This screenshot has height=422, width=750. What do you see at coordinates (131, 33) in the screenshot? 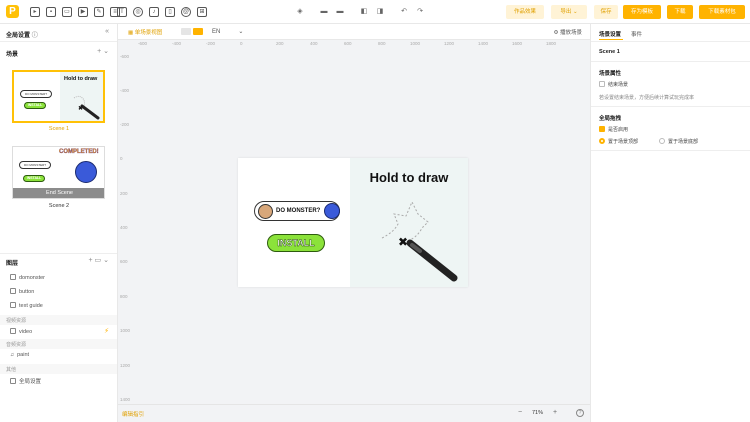
I see `view-icon: ▦` at bounding box center [131, 33].